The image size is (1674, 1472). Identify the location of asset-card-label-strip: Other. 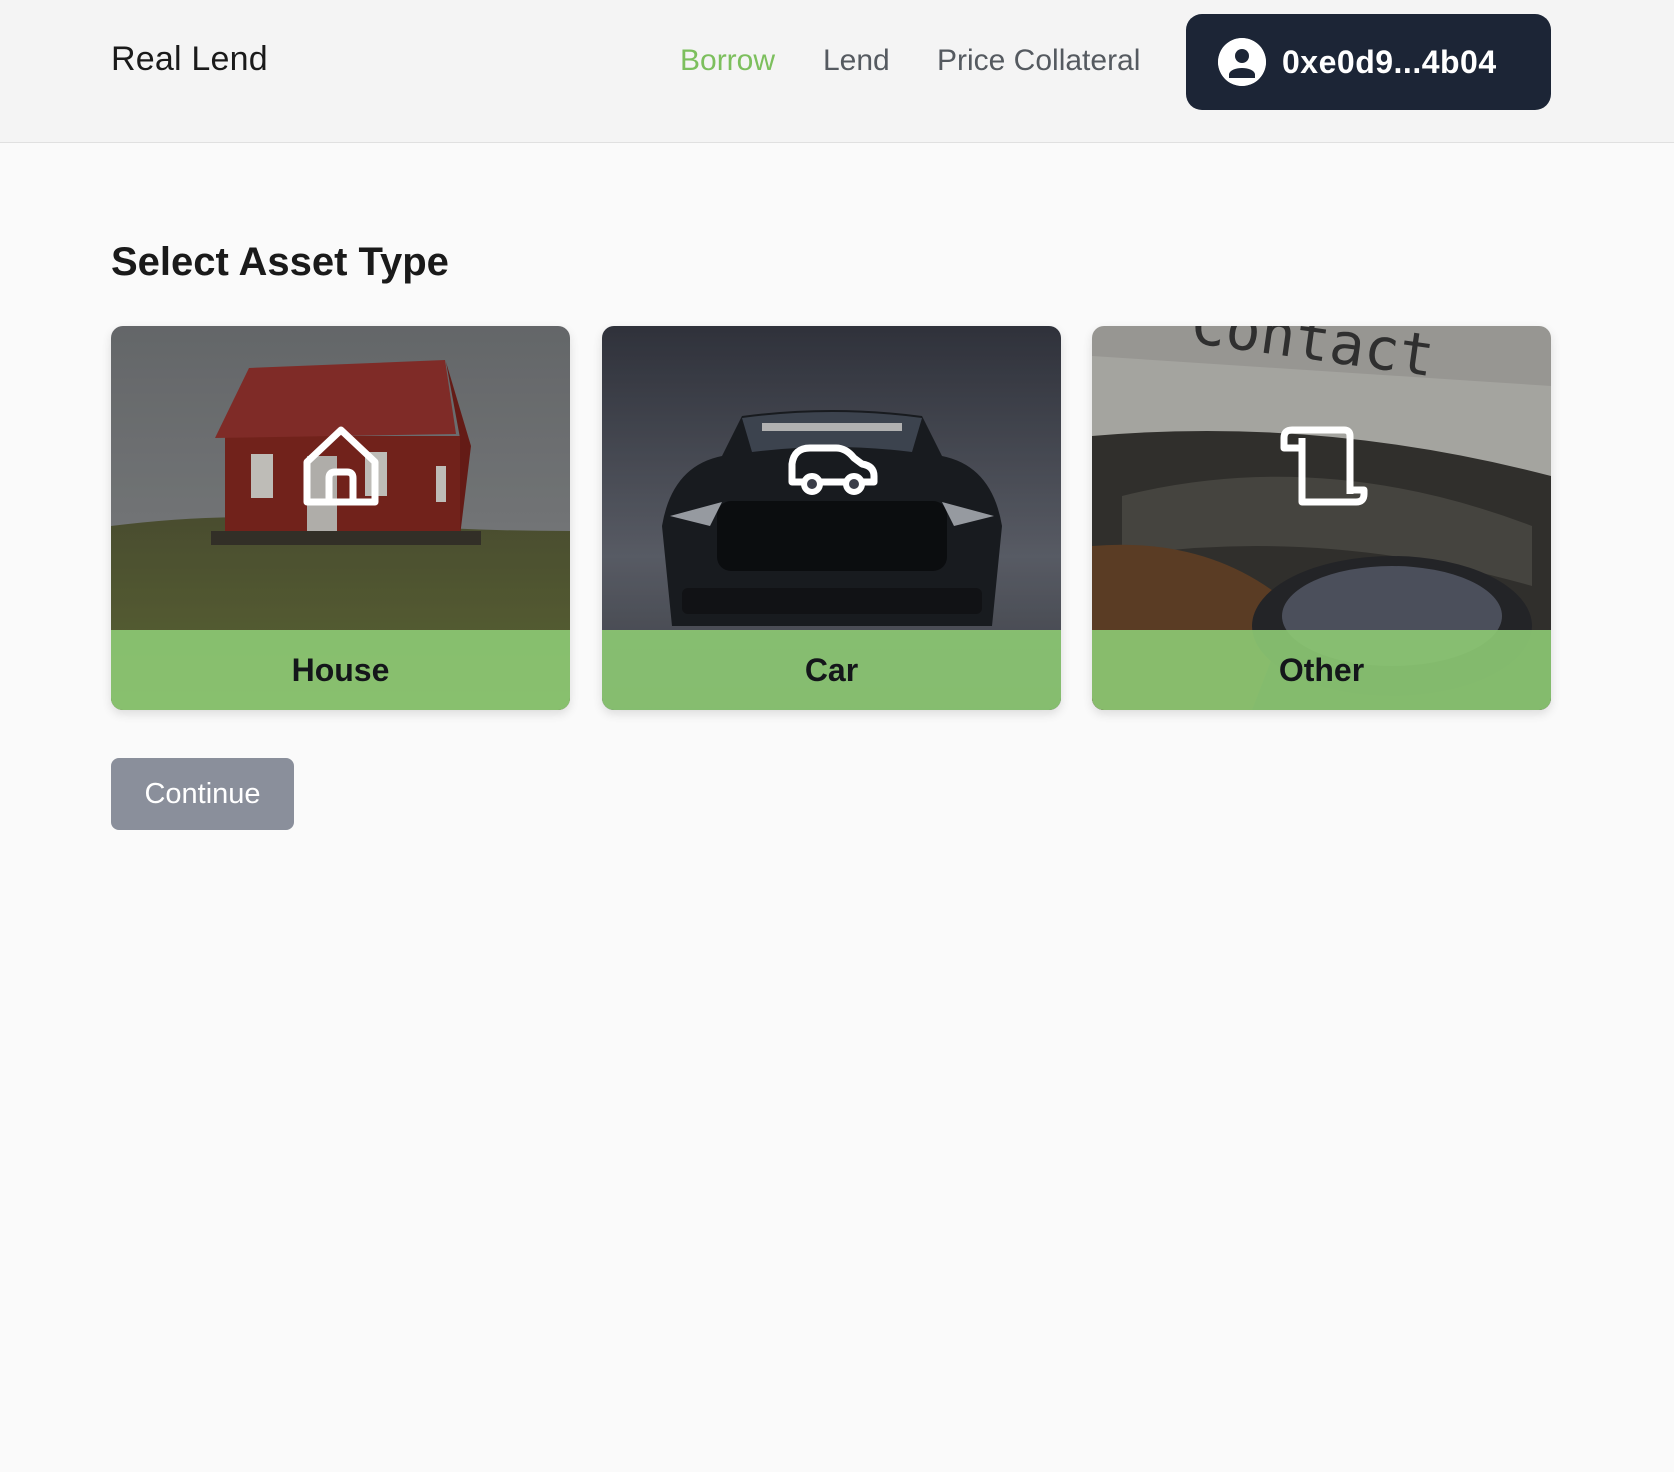
(1321, 670).